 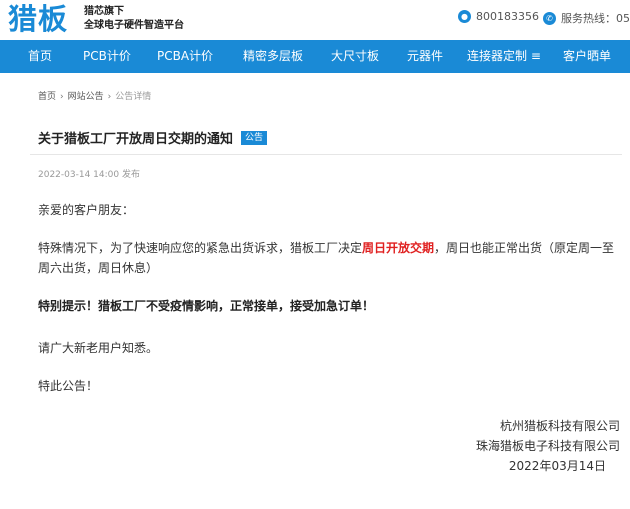 What do you see at coordinates (595, 18) in the screenshot?
I see `hotline-text: 服务热线：0571` at bounding box center [595, 18].